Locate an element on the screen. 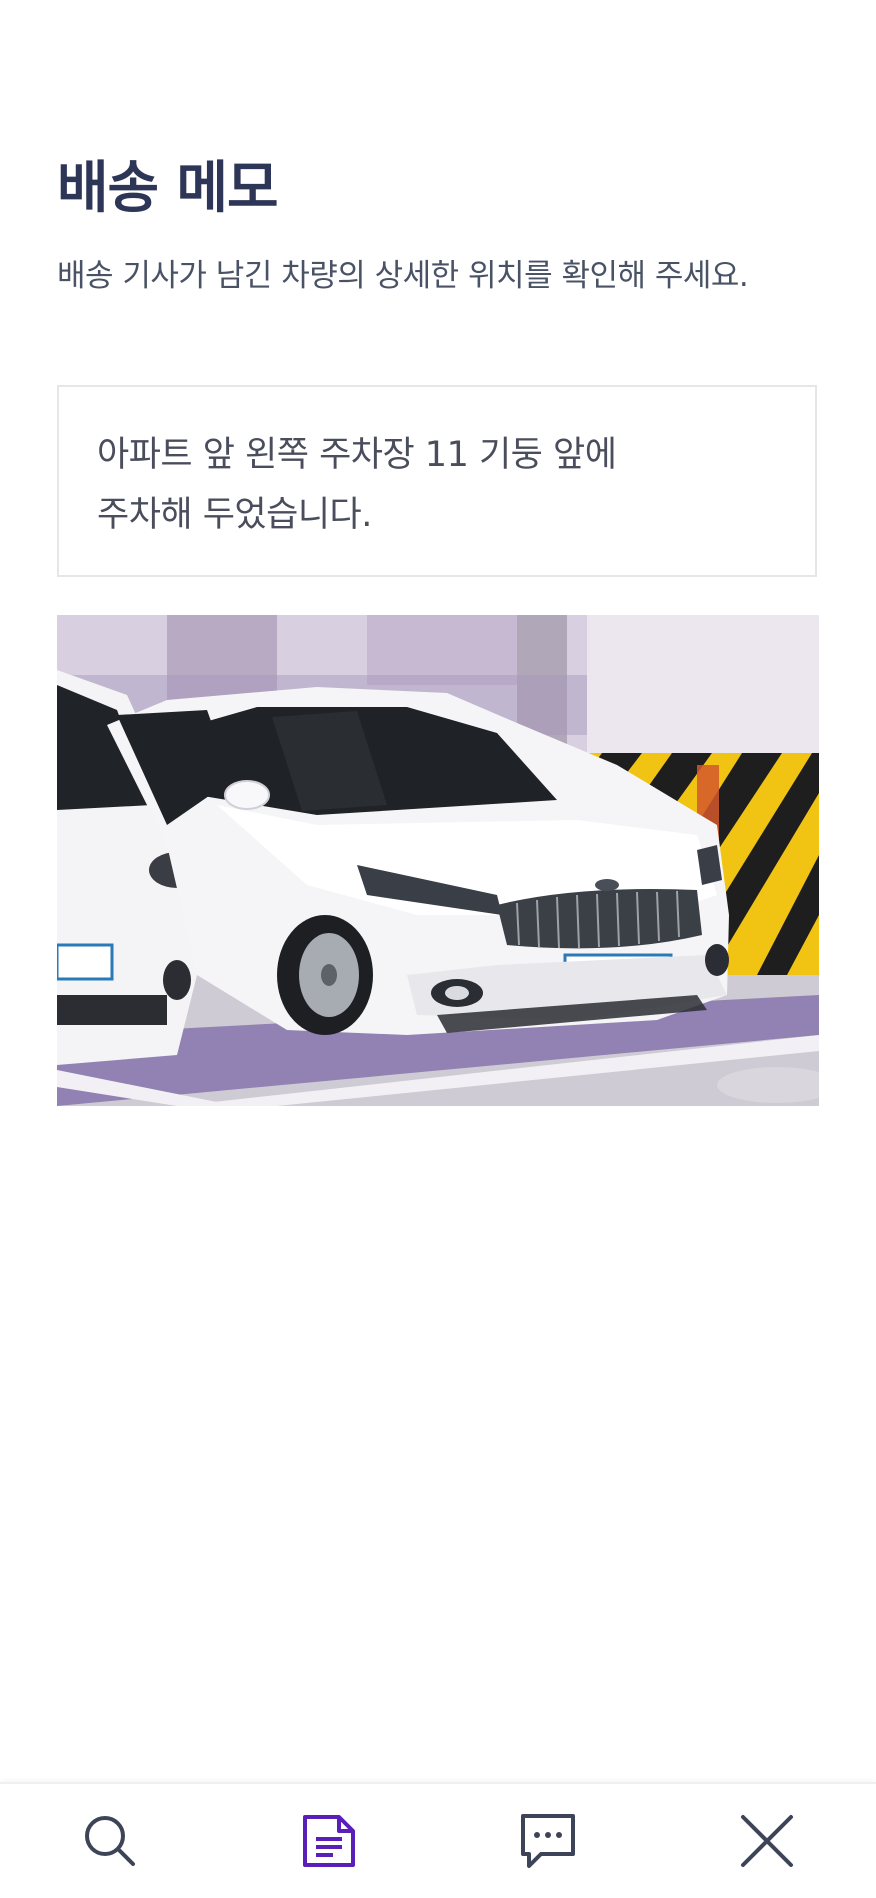 Image resolution: width=876 pixels, height=1898 pixels. document-icon is located at coordinates (328, 1841).